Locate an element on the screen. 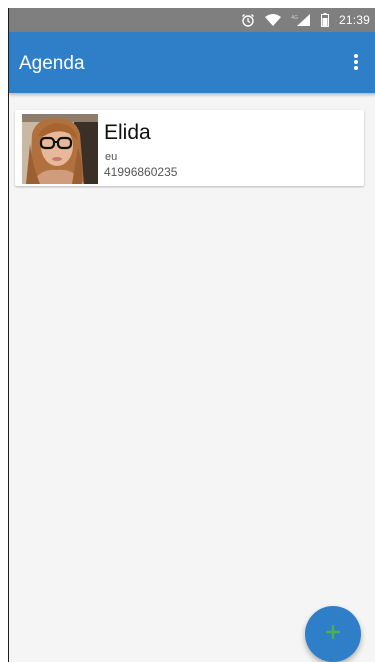 This screenshot has height=662, width=375. plus-icon is located at coordinates (333, 634).